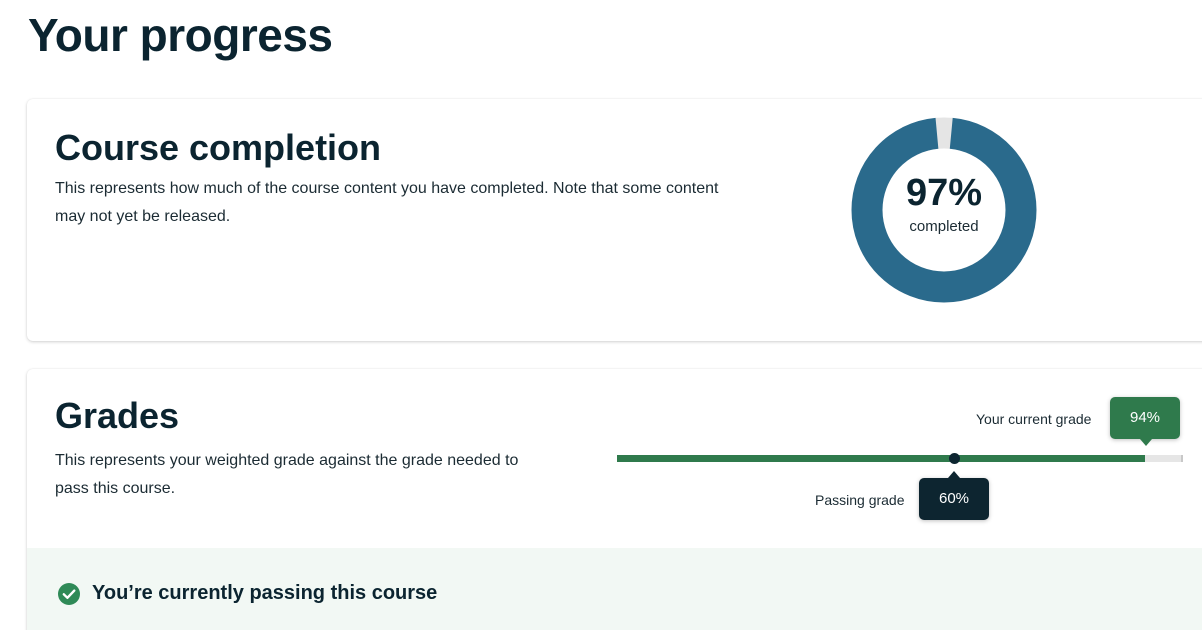 The image size is (1202, 630). Describe the element at coordinates (944, 226) in the screenshot. I see `completion-caption: completed` at that location.